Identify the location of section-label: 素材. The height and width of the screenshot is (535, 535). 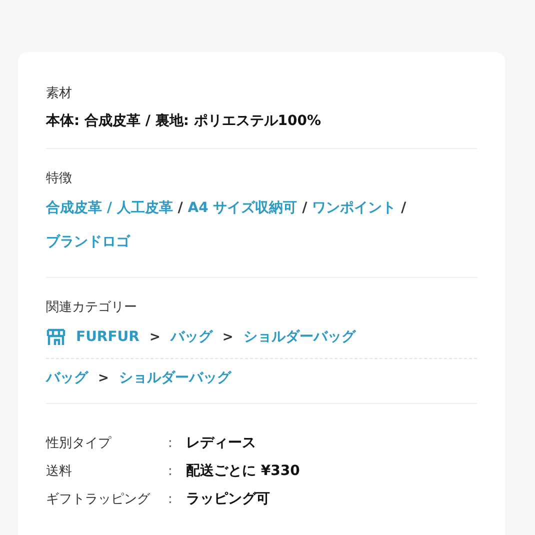
(59, 93).